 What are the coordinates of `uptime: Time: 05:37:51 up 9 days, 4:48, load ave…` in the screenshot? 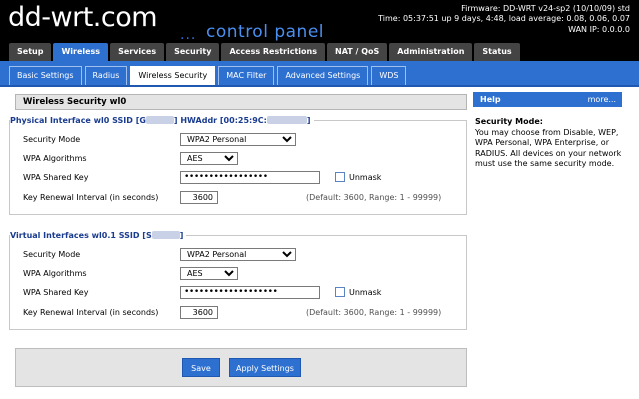 It's located at (504, 19).